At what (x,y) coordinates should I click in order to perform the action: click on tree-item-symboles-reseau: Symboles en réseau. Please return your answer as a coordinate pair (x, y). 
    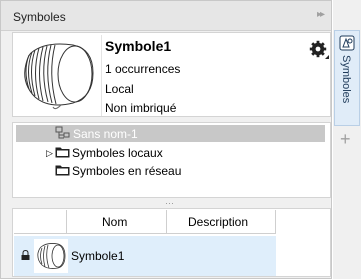
    Looking at the image, I should click on (155, 170).